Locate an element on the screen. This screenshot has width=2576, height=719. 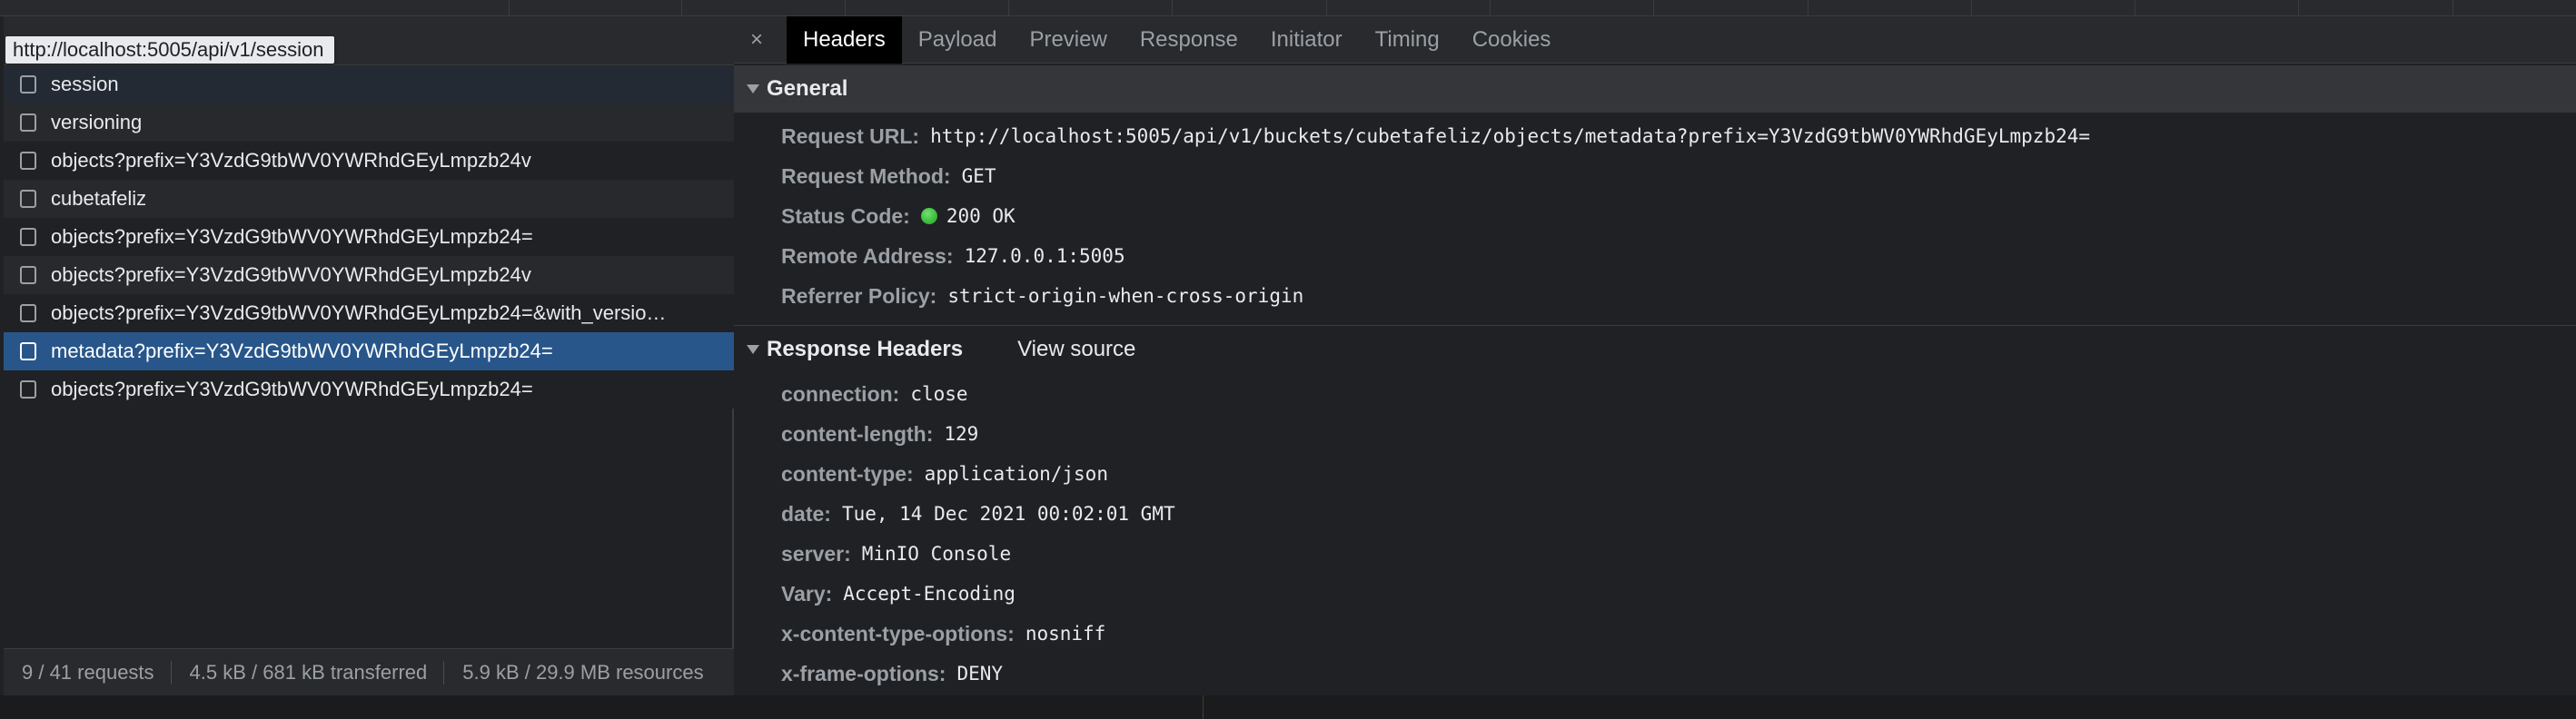
header-key: content-type: is located at coordinates (847, 474).